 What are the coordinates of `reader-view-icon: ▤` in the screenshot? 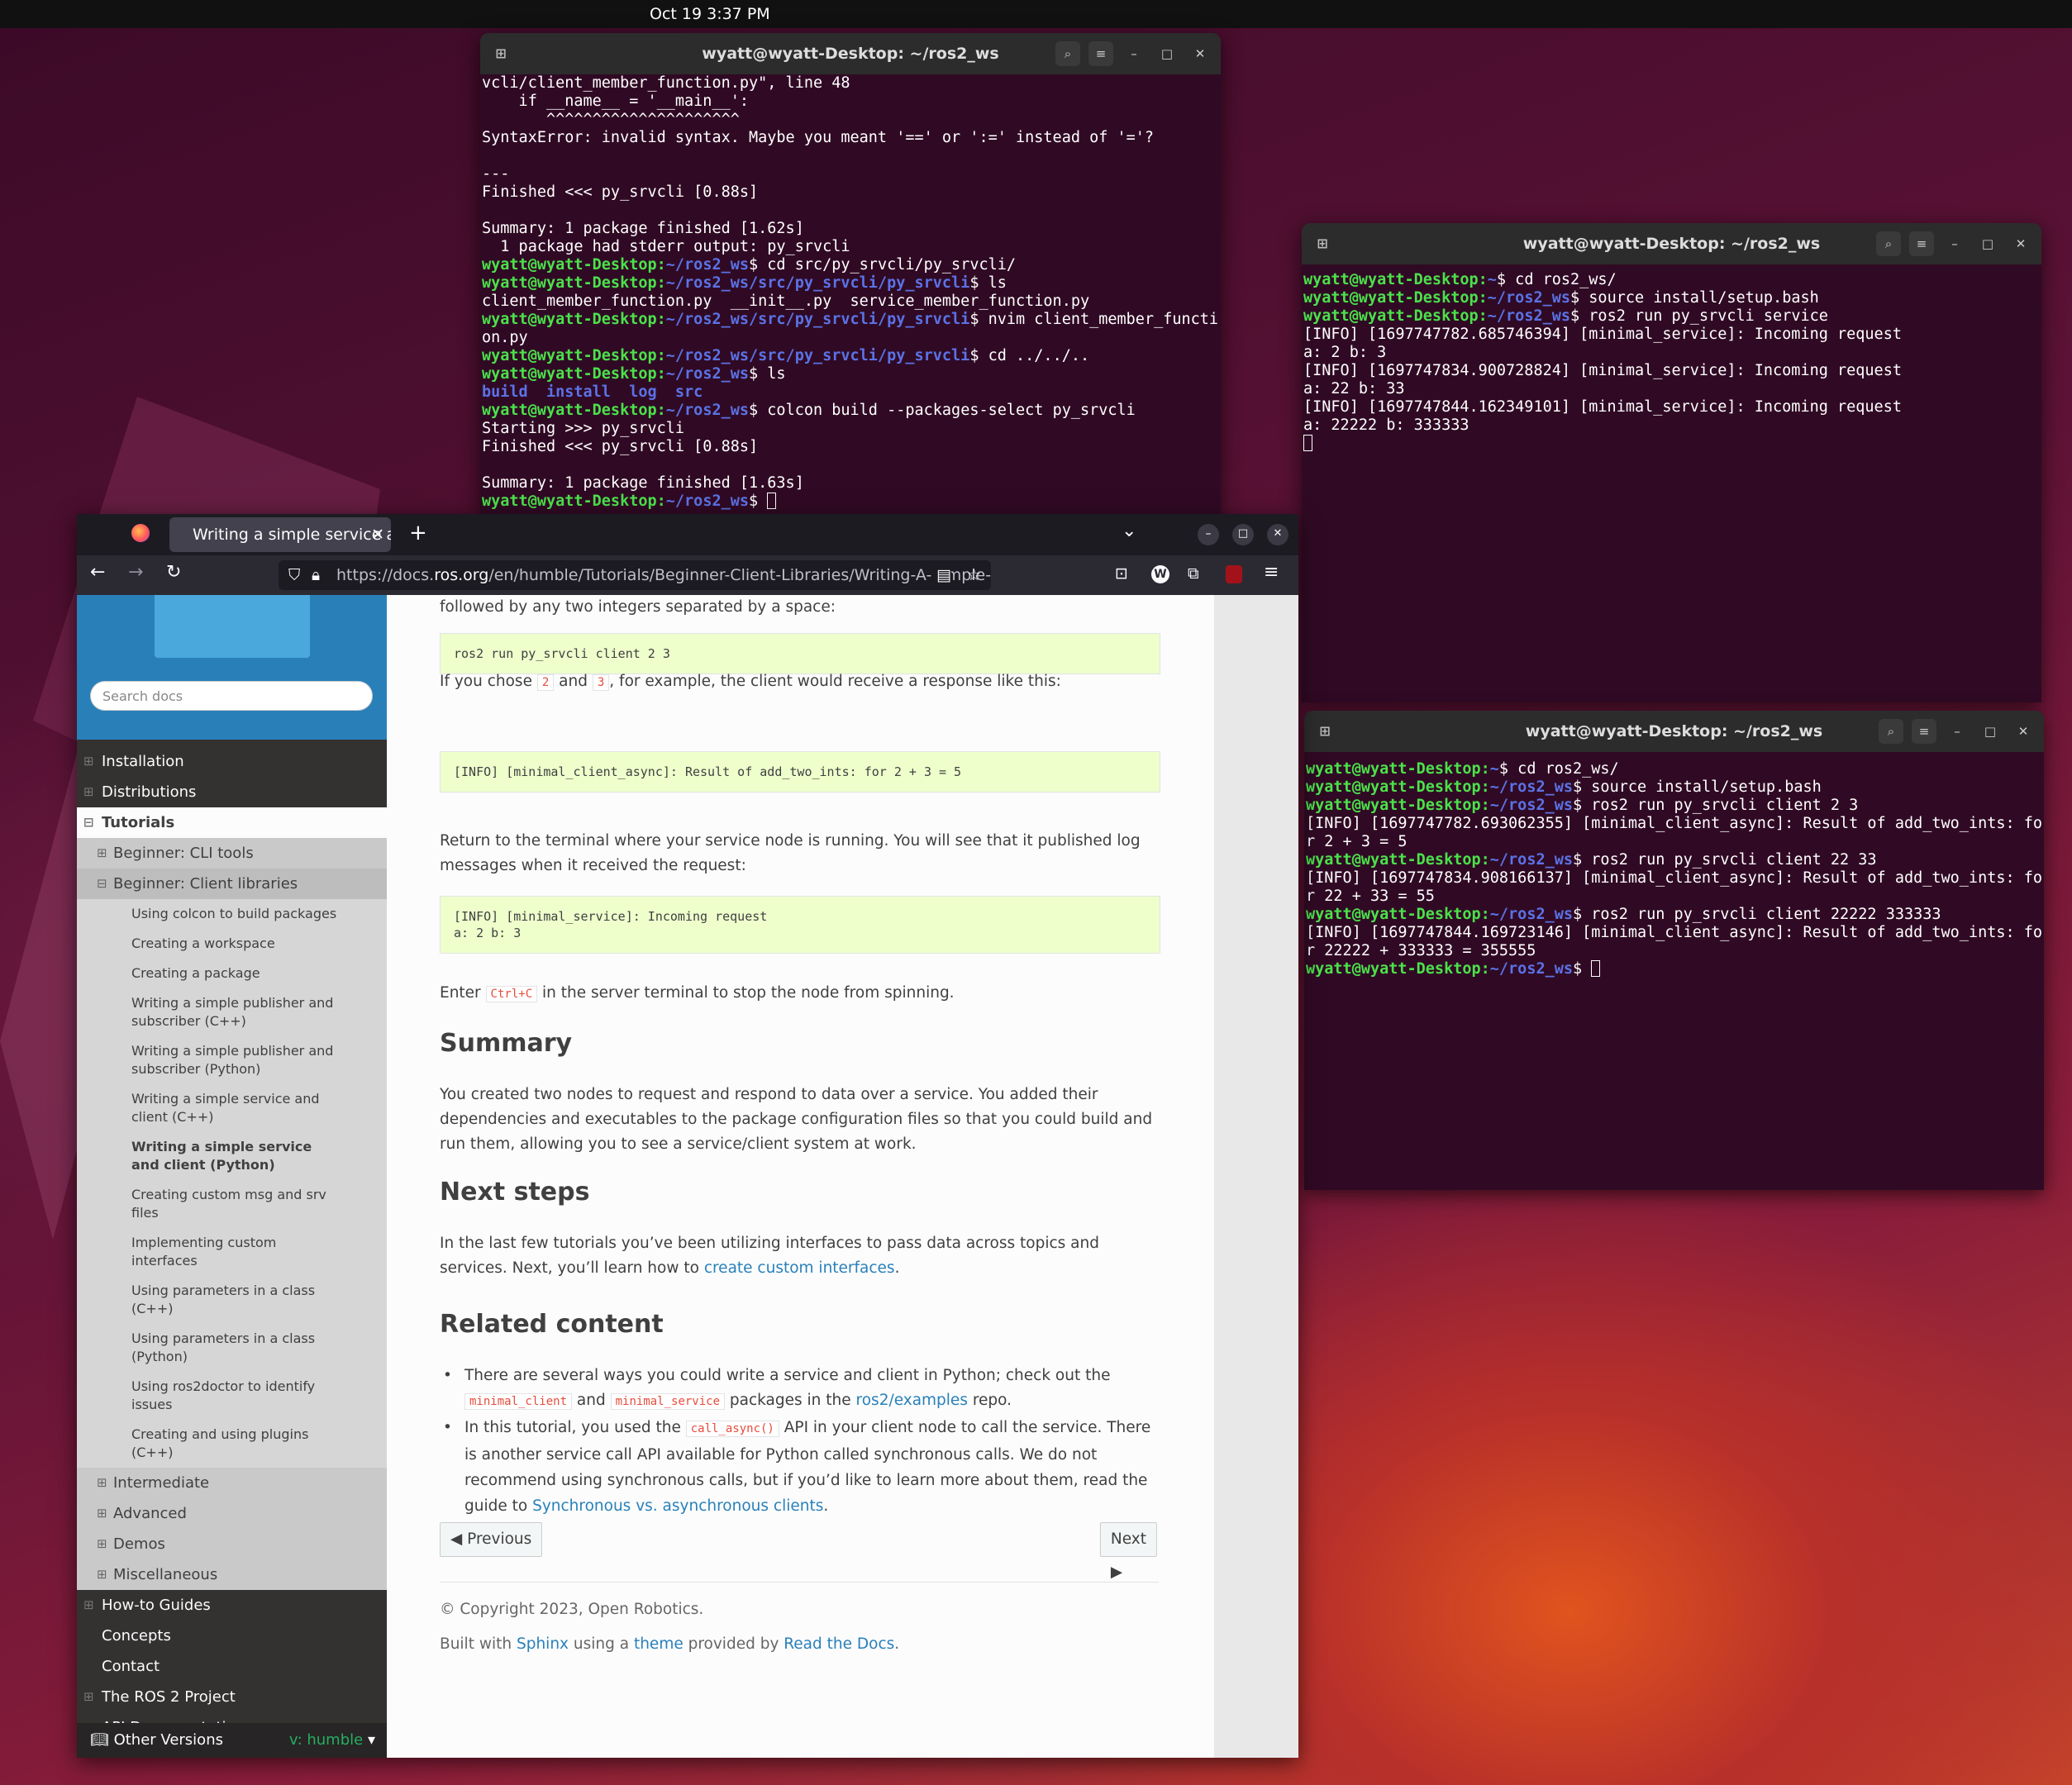 It's located at (941, 575).